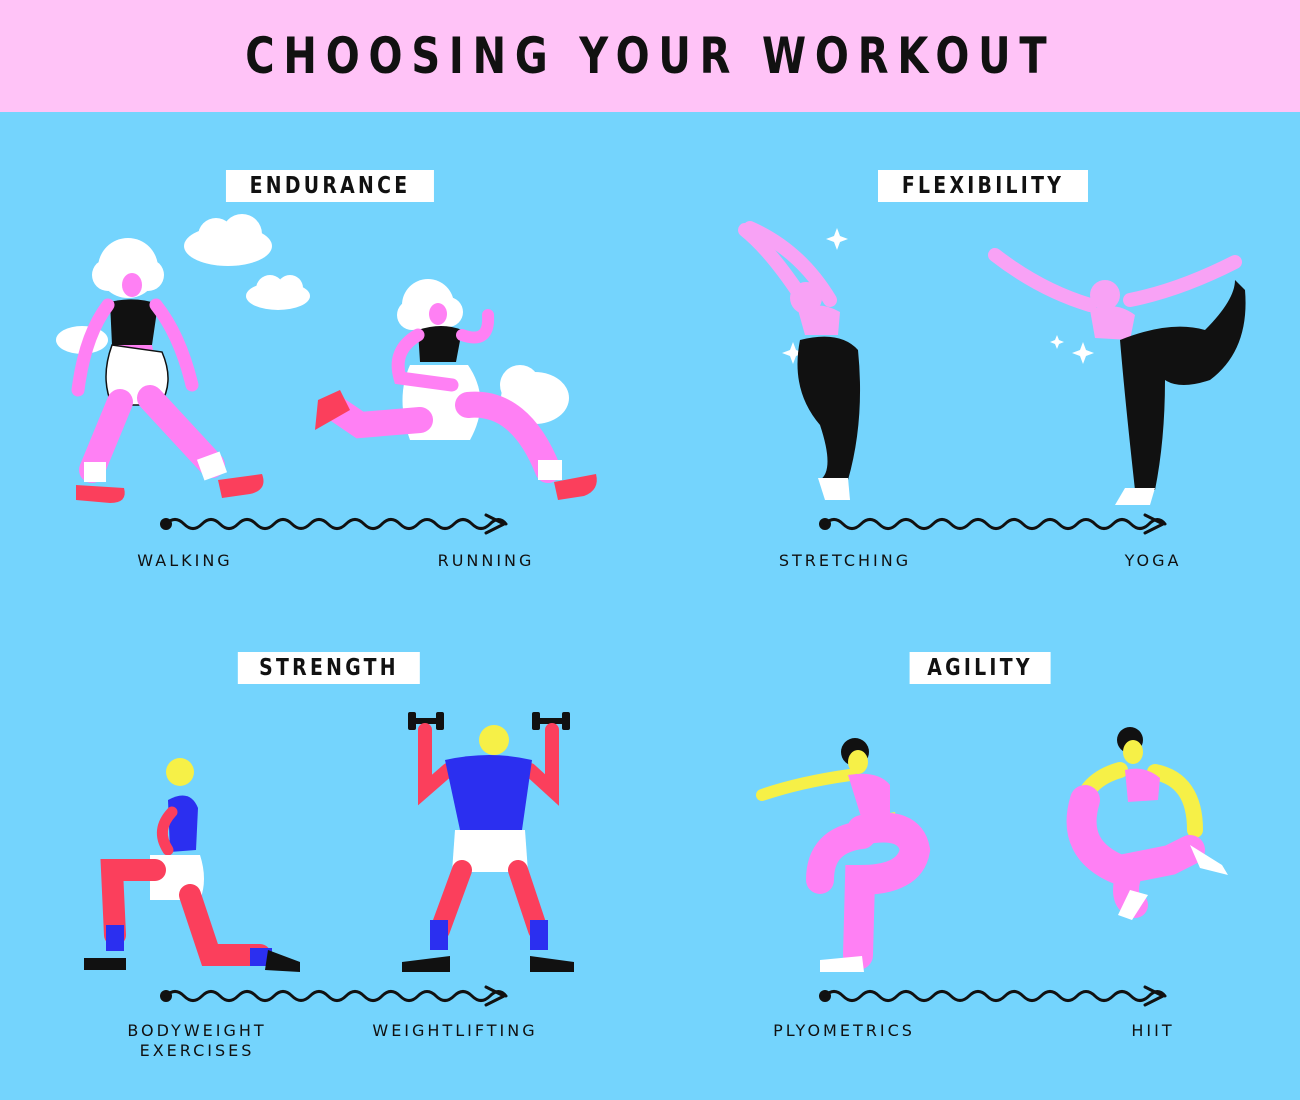 This screenshot has height=1100, width=1300. What do you see at coordinates (799, 360) in the screenshot?
I see `stretching-figure` at bounding box center [799, 360].